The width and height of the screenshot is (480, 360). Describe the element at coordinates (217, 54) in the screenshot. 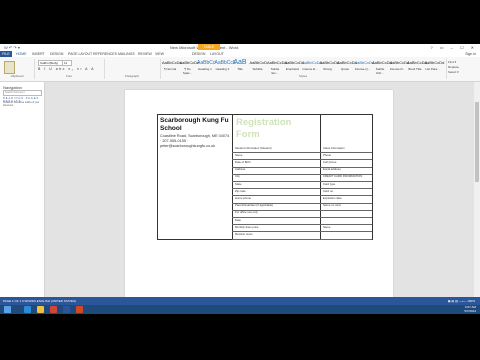

I see `tab-table-layout: LAYOUT` at that location.